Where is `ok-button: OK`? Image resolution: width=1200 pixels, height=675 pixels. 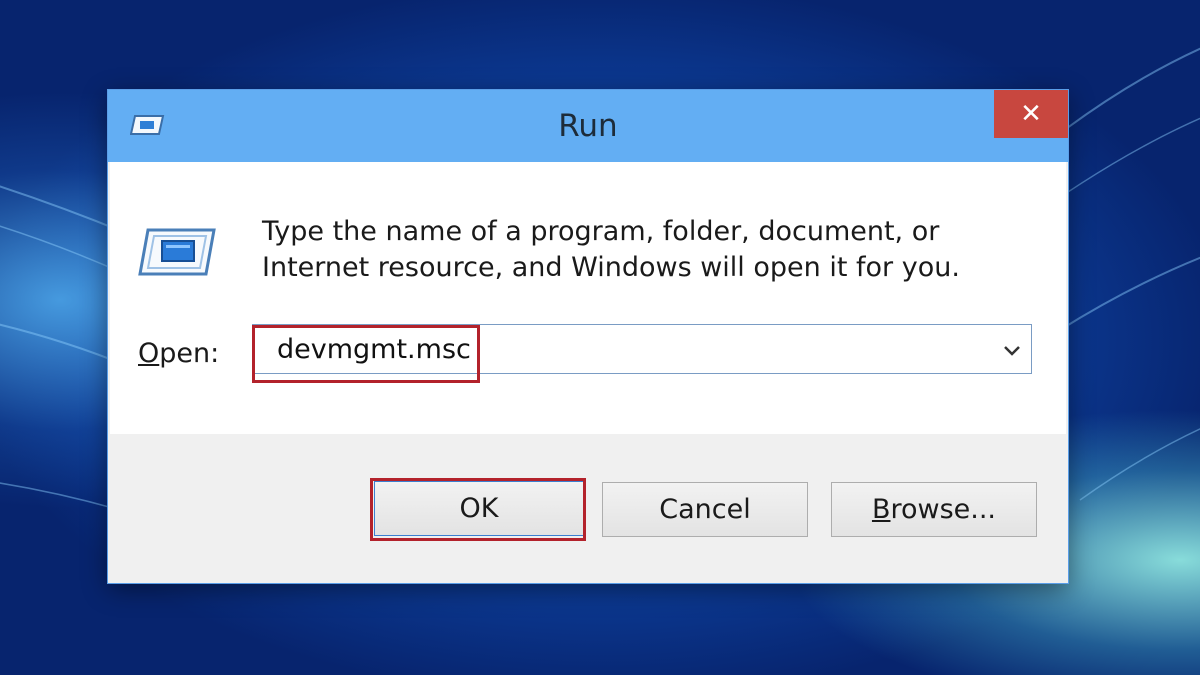 ok-button: OK is located at coordinates (479, 508).